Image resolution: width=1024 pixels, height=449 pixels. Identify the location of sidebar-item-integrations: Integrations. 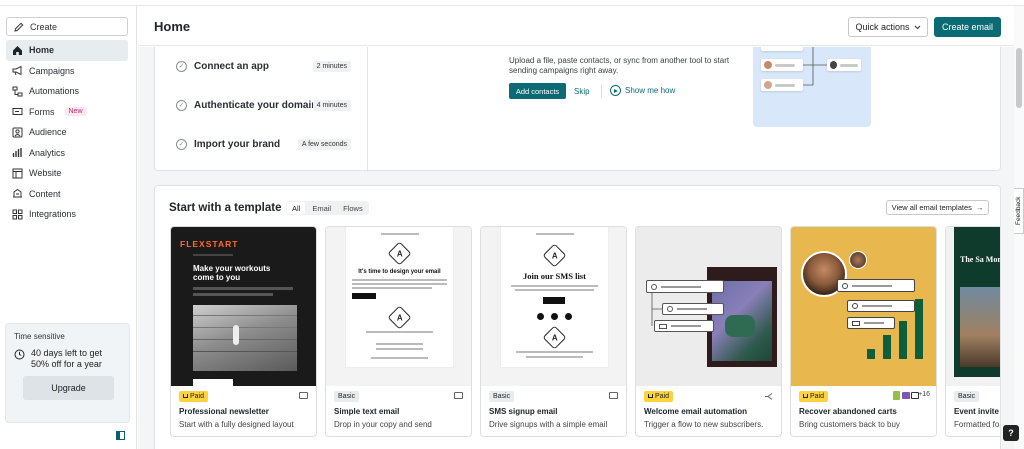
(67, 214).